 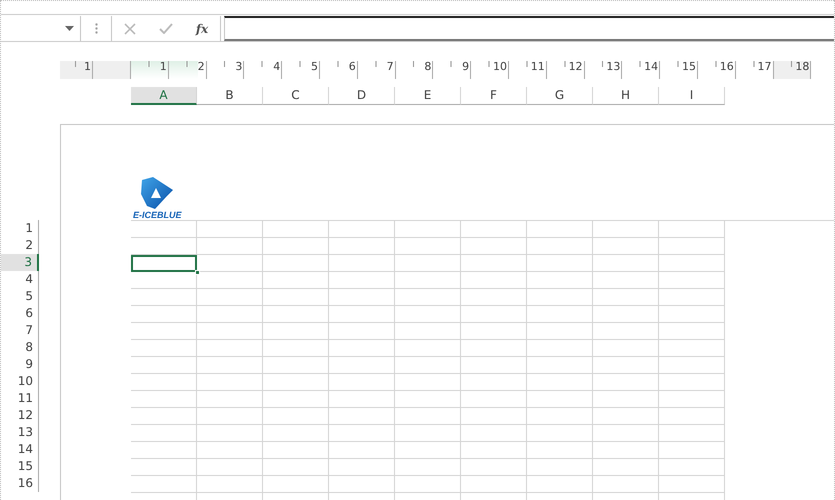 I want to click on row-header: 4, so click(x=20, y=279).